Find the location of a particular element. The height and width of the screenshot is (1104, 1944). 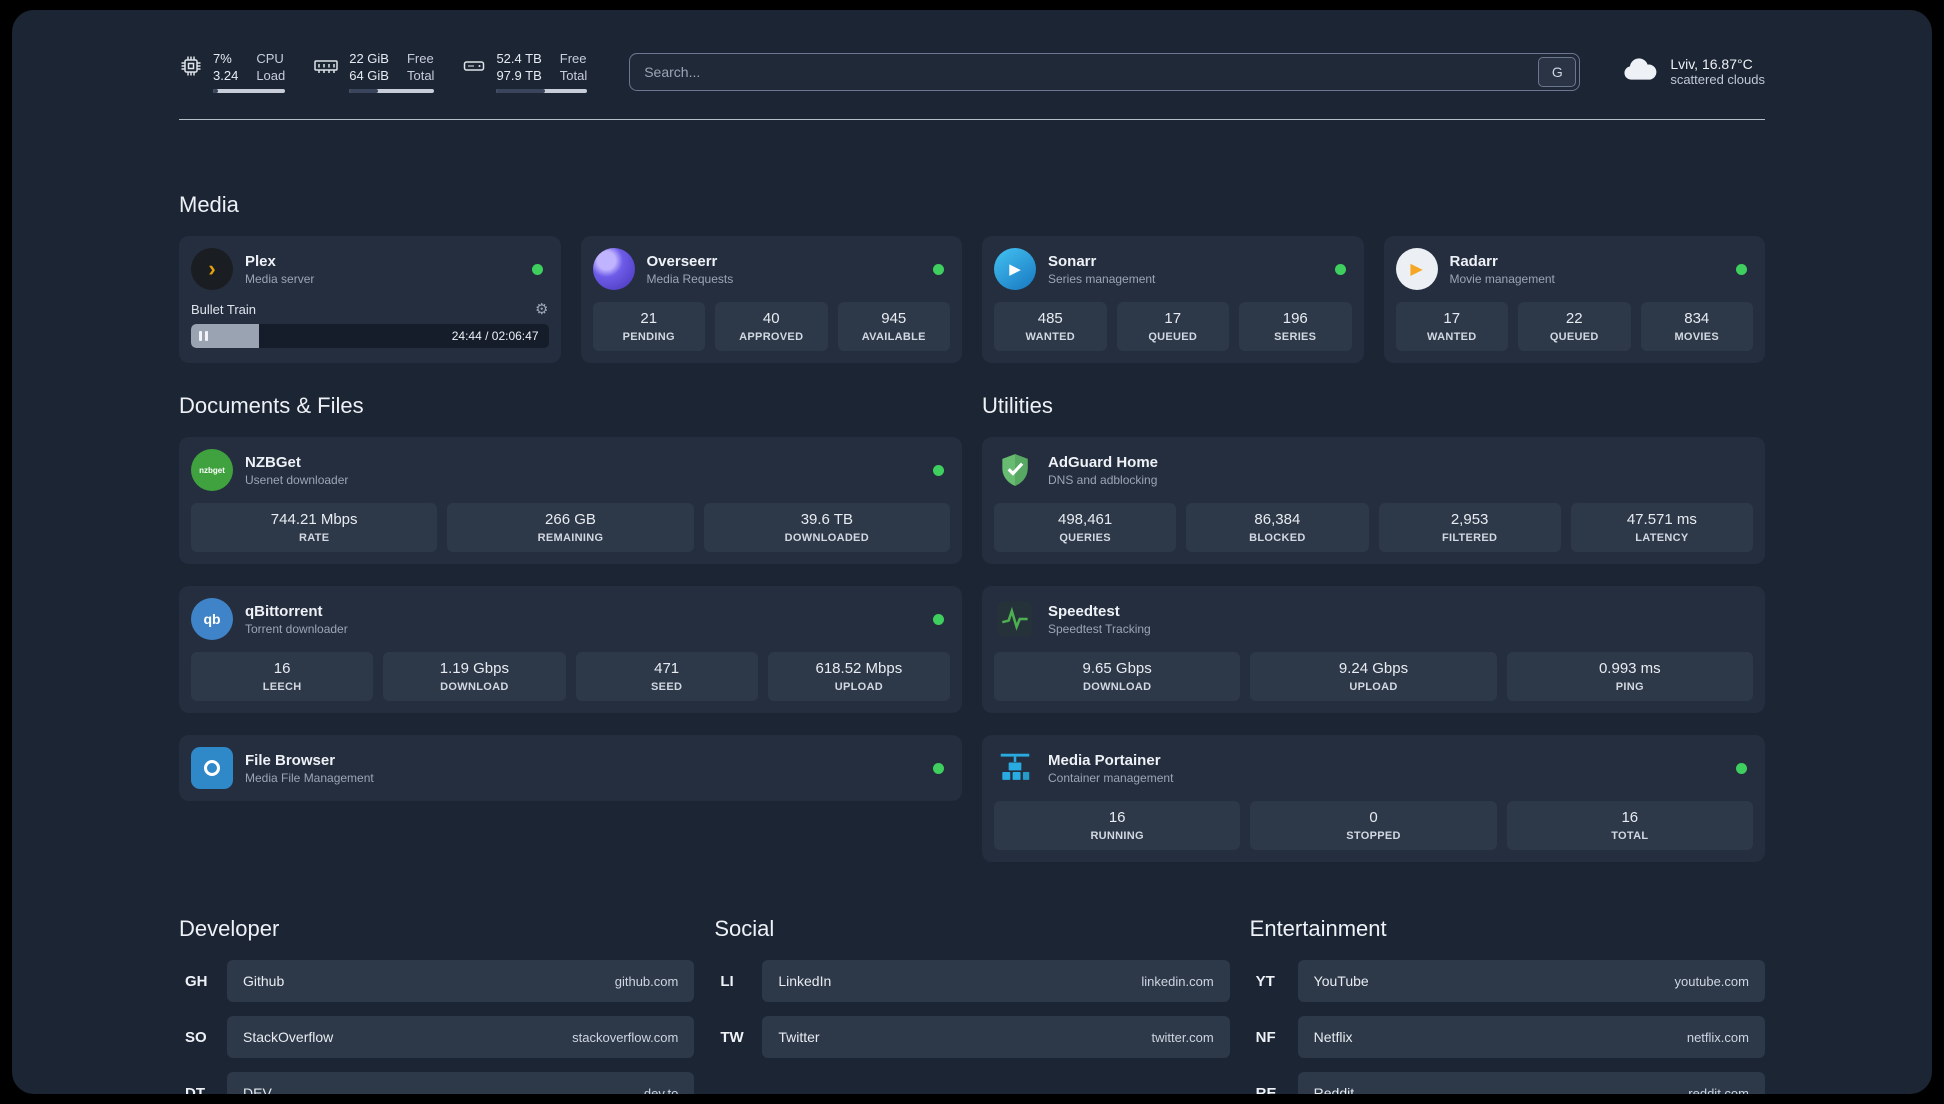

bookmark-stackoverflow: SO StackOverflow stackoverflow.com is located at coordinates (437, 1037).